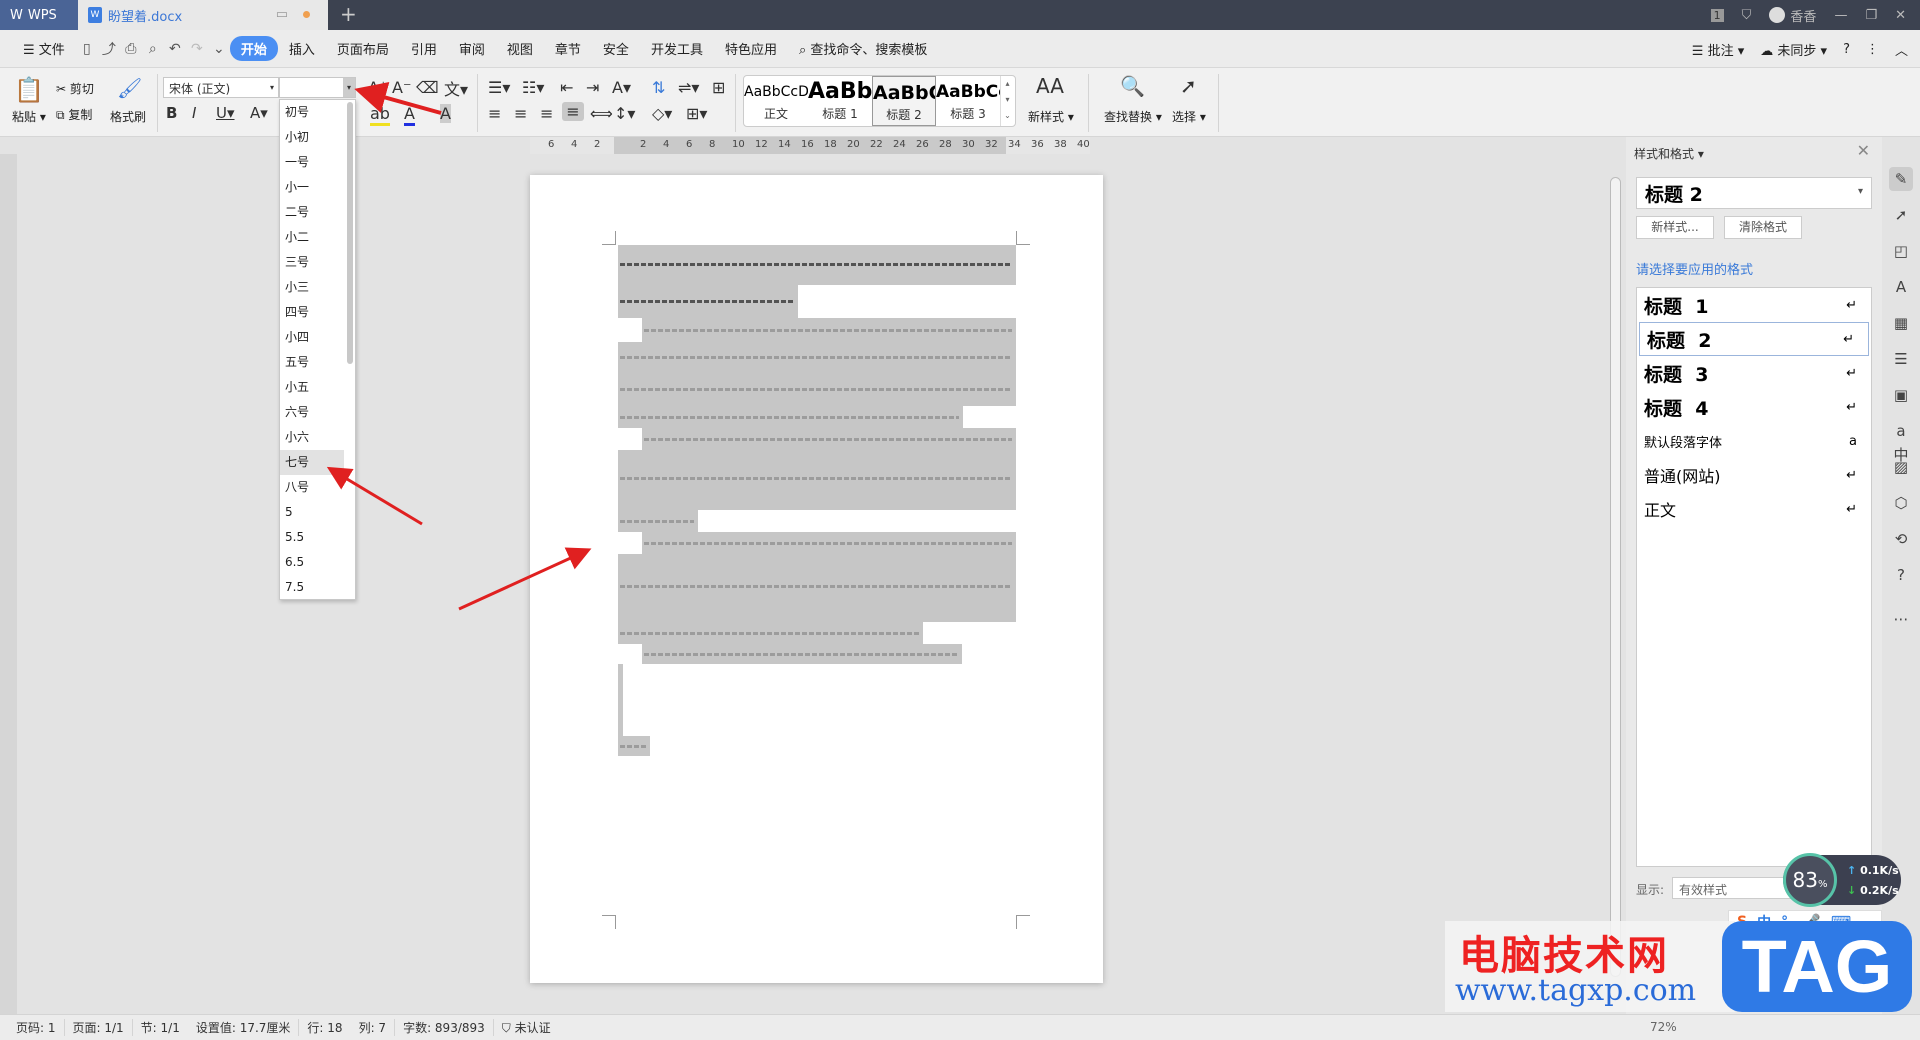  I want to click on font-size-option: 二号, so click(312, 212).